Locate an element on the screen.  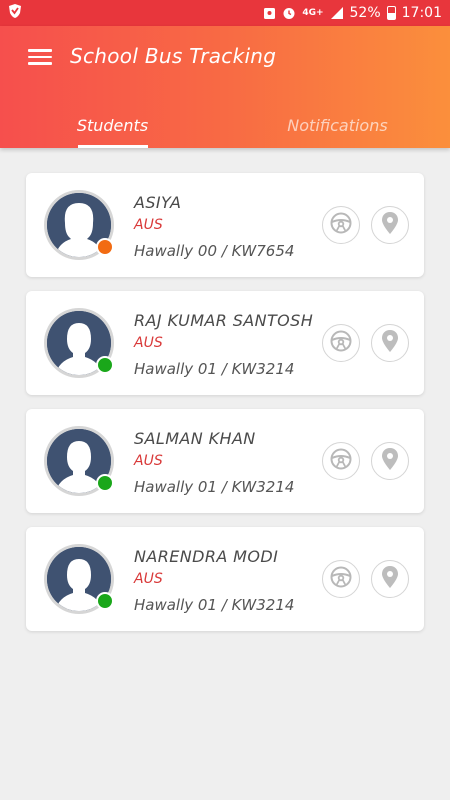
tab-label: Notifications is located at coordinates (337, 125).